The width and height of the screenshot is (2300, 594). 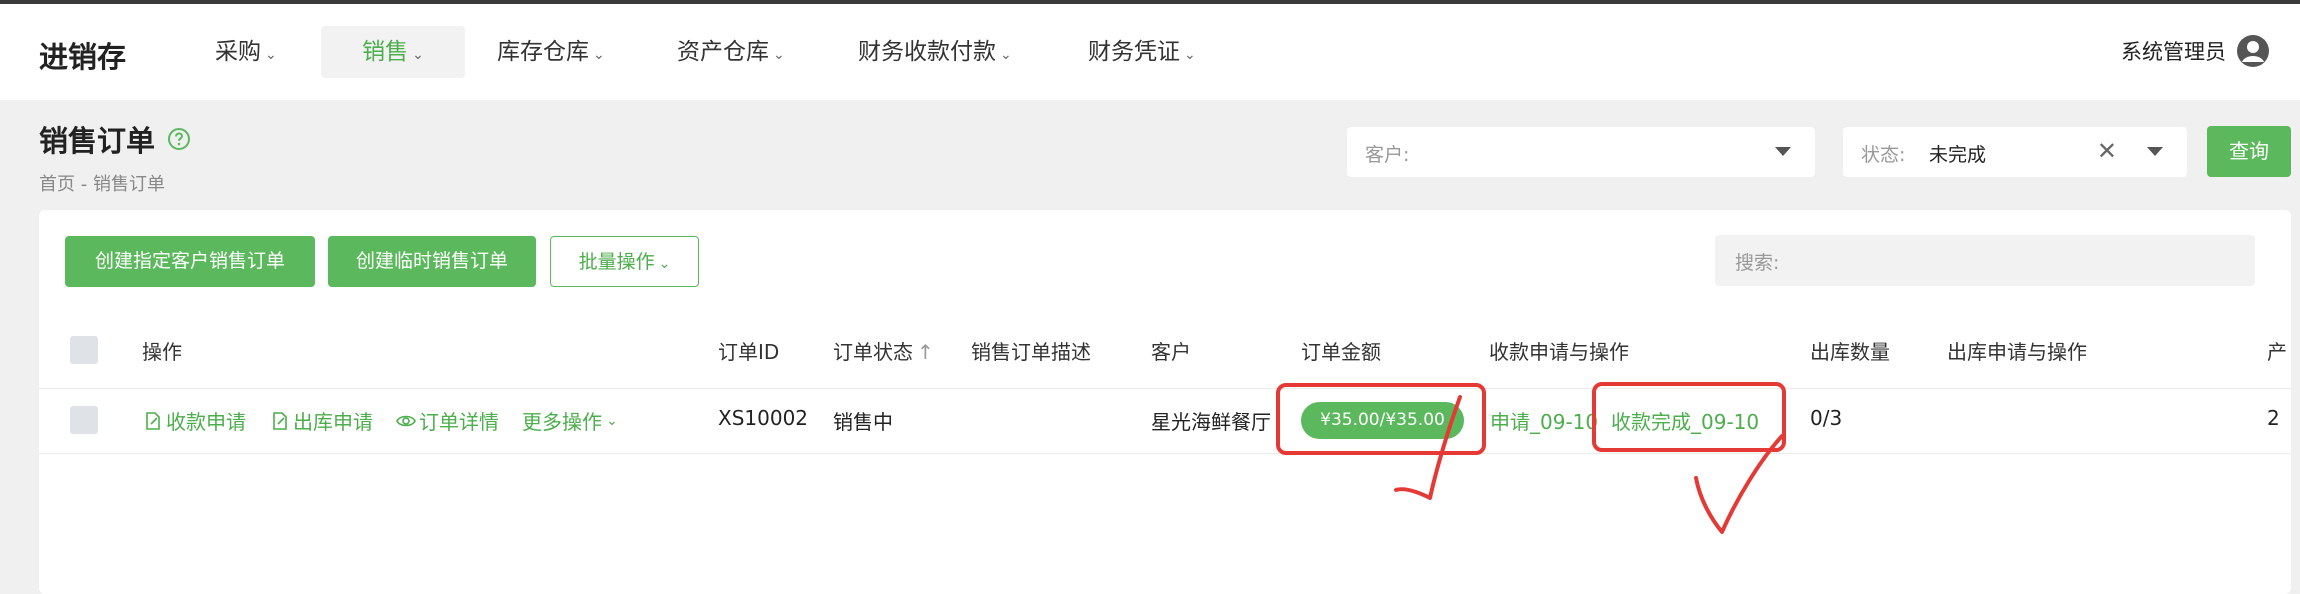 I want to click on column-header-order-id: 订单ID, so click(x=748, y=350).